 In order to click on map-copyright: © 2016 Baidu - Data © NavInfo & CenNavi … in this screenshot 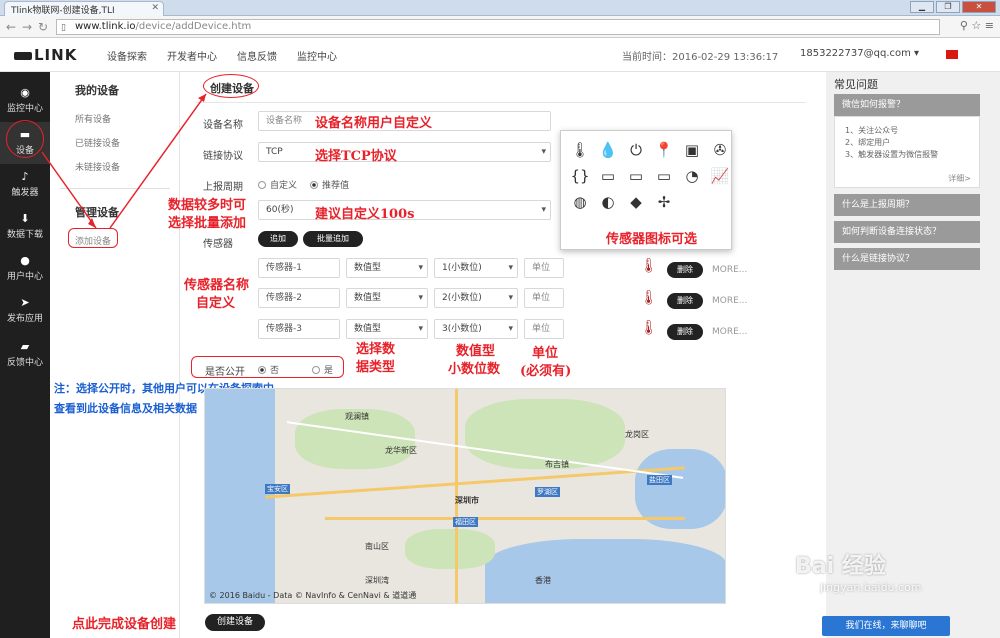, I will do `click(313, 595)`.